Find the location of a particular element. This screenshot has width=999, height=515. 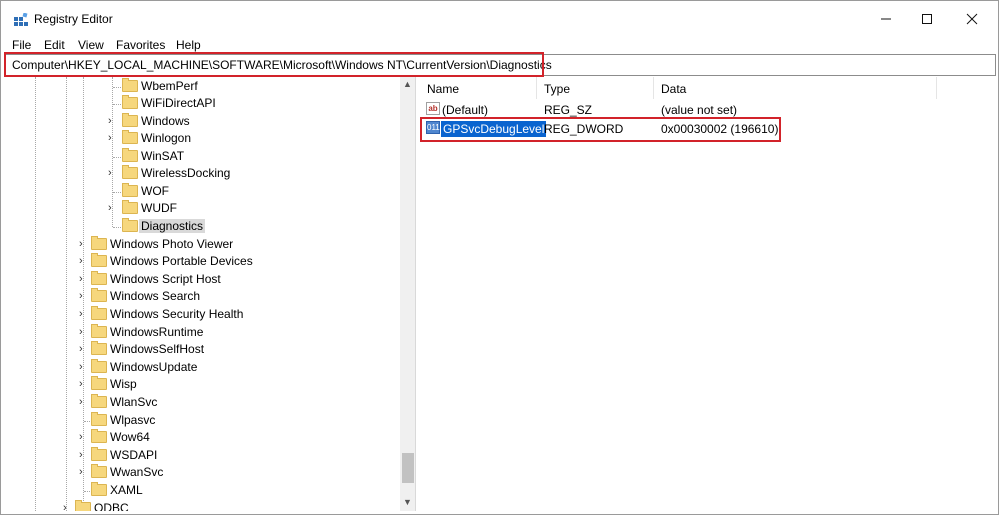

tree-item-wwansvc: › WwanSvc is located at coordinates (200, 473).